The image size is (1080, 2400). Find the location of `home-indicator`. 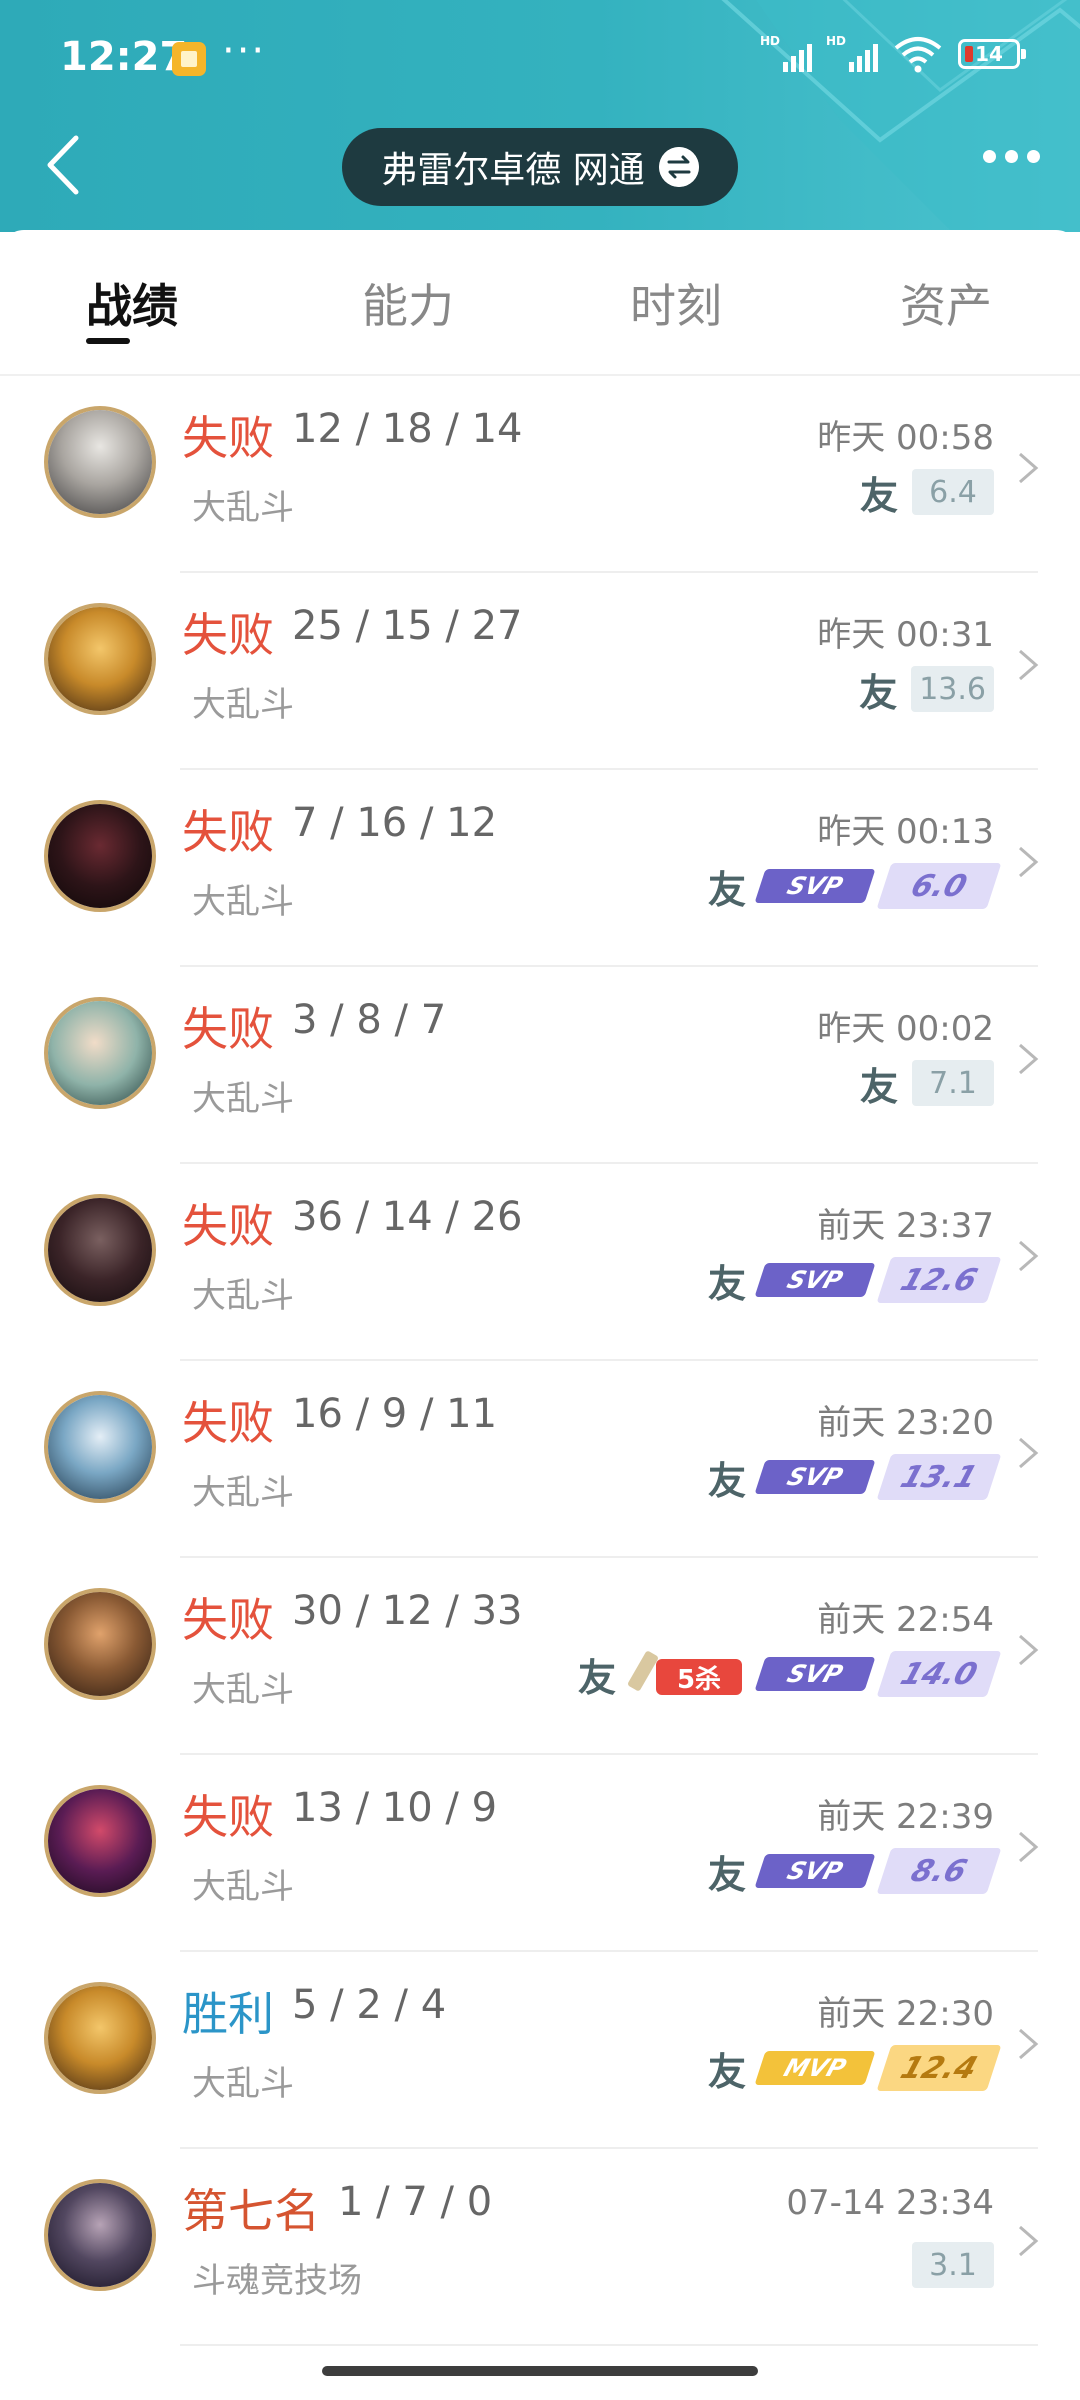

home-indicator is located at coordinates (540, 2371).